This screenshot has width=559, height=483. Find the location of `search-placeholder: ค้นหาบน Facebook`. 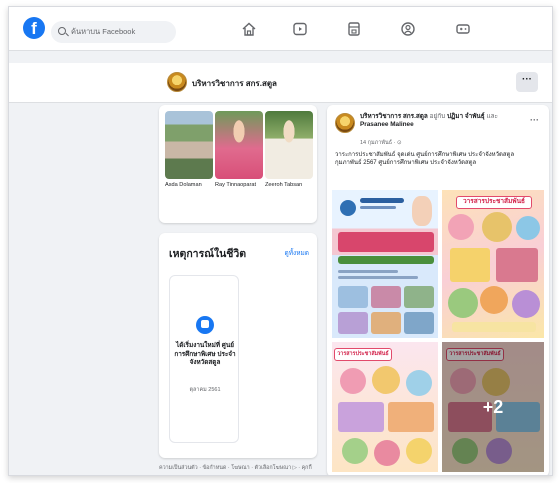

search-placeholder: ค้นหาบน Facebook is located at coordinates (103, 31).